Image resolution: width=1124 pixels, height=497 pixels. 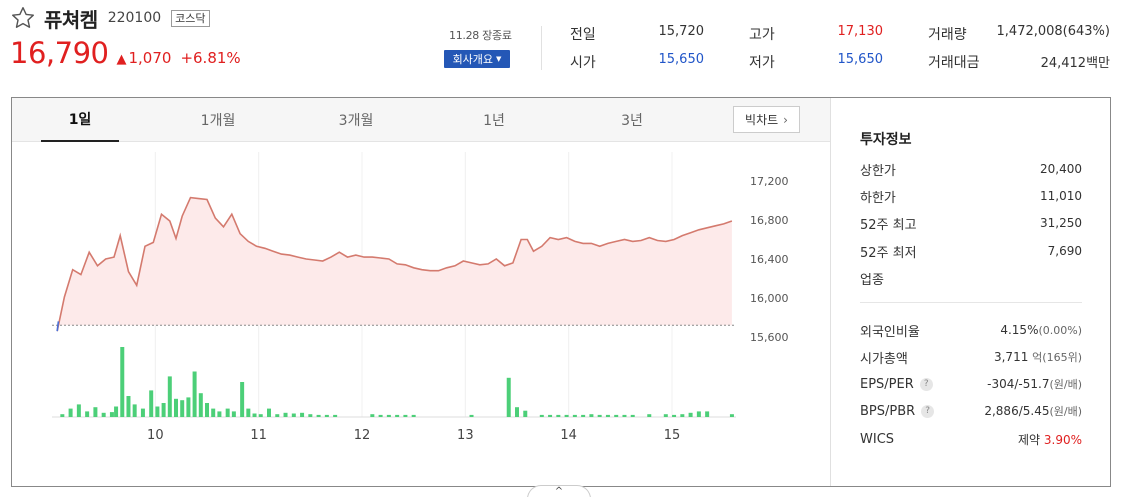 I want to click on upper-limit-row: 상한가 20,400, so click(x=971, y=169).